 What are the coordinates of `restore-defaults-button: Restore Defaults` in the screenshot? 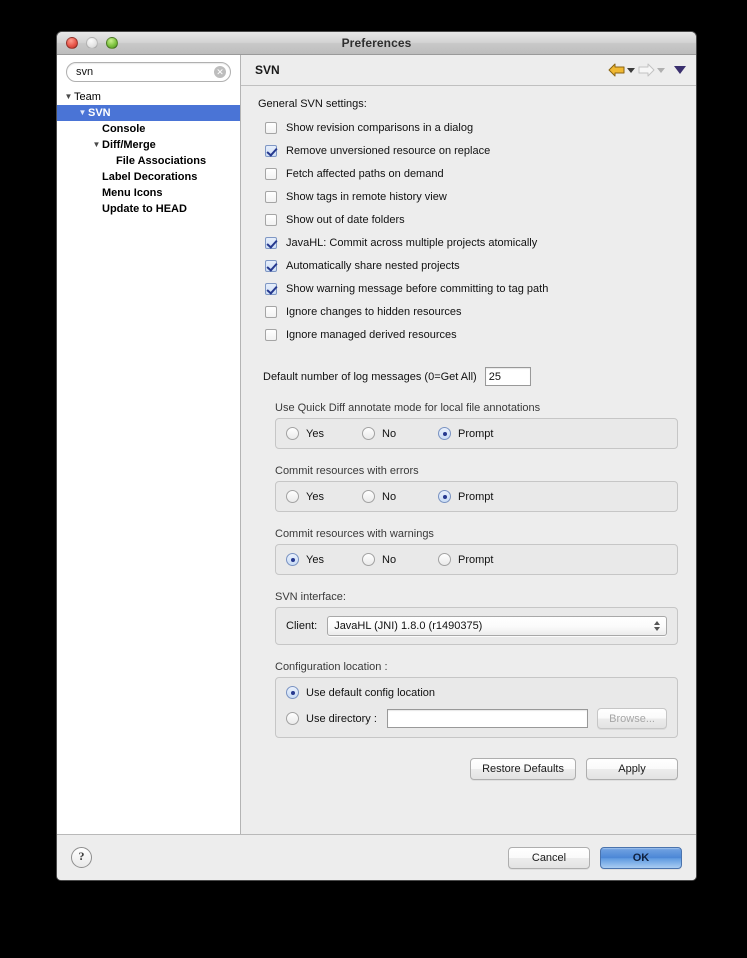 It's located at (523, 769).